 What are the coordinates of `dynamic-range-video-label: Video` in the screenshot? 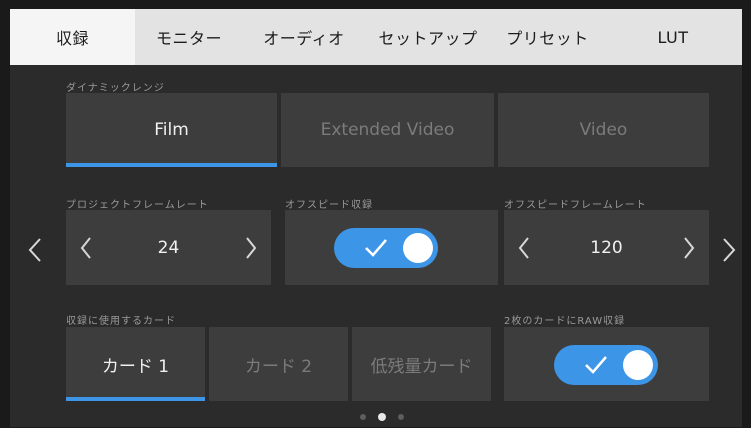 It's located at (603, 130).